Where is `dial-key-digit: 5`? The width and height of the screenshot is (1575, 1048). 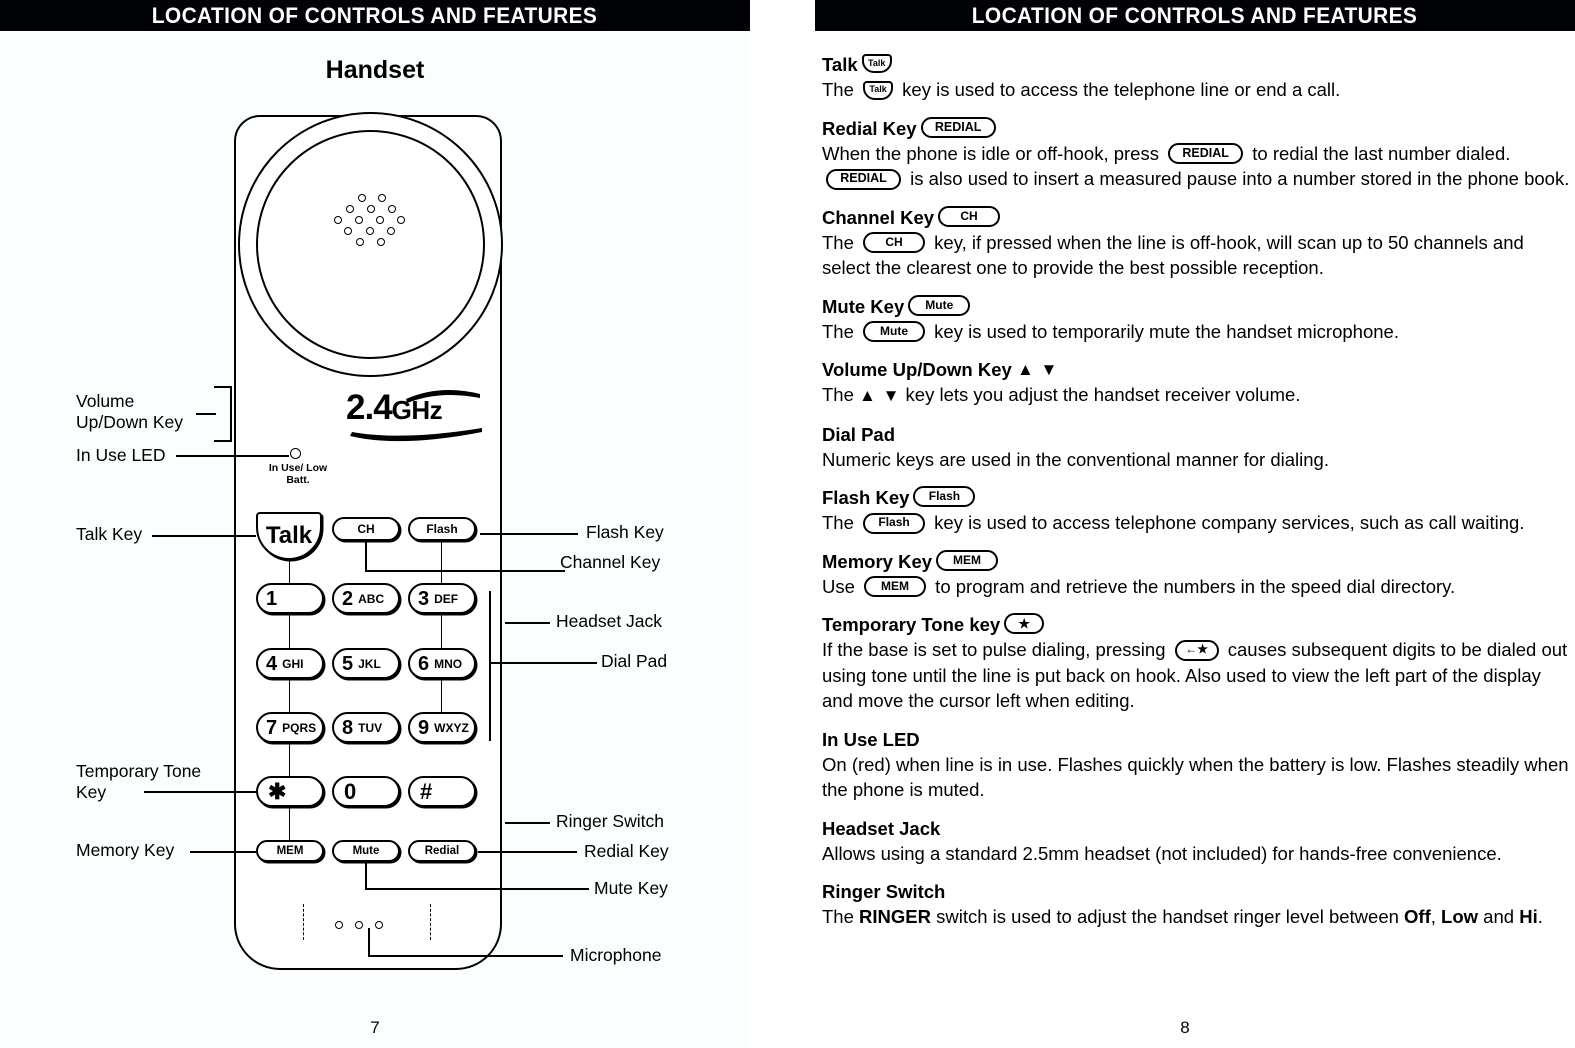
dial-key-digit: 5 is located at coordinates (348, 663).